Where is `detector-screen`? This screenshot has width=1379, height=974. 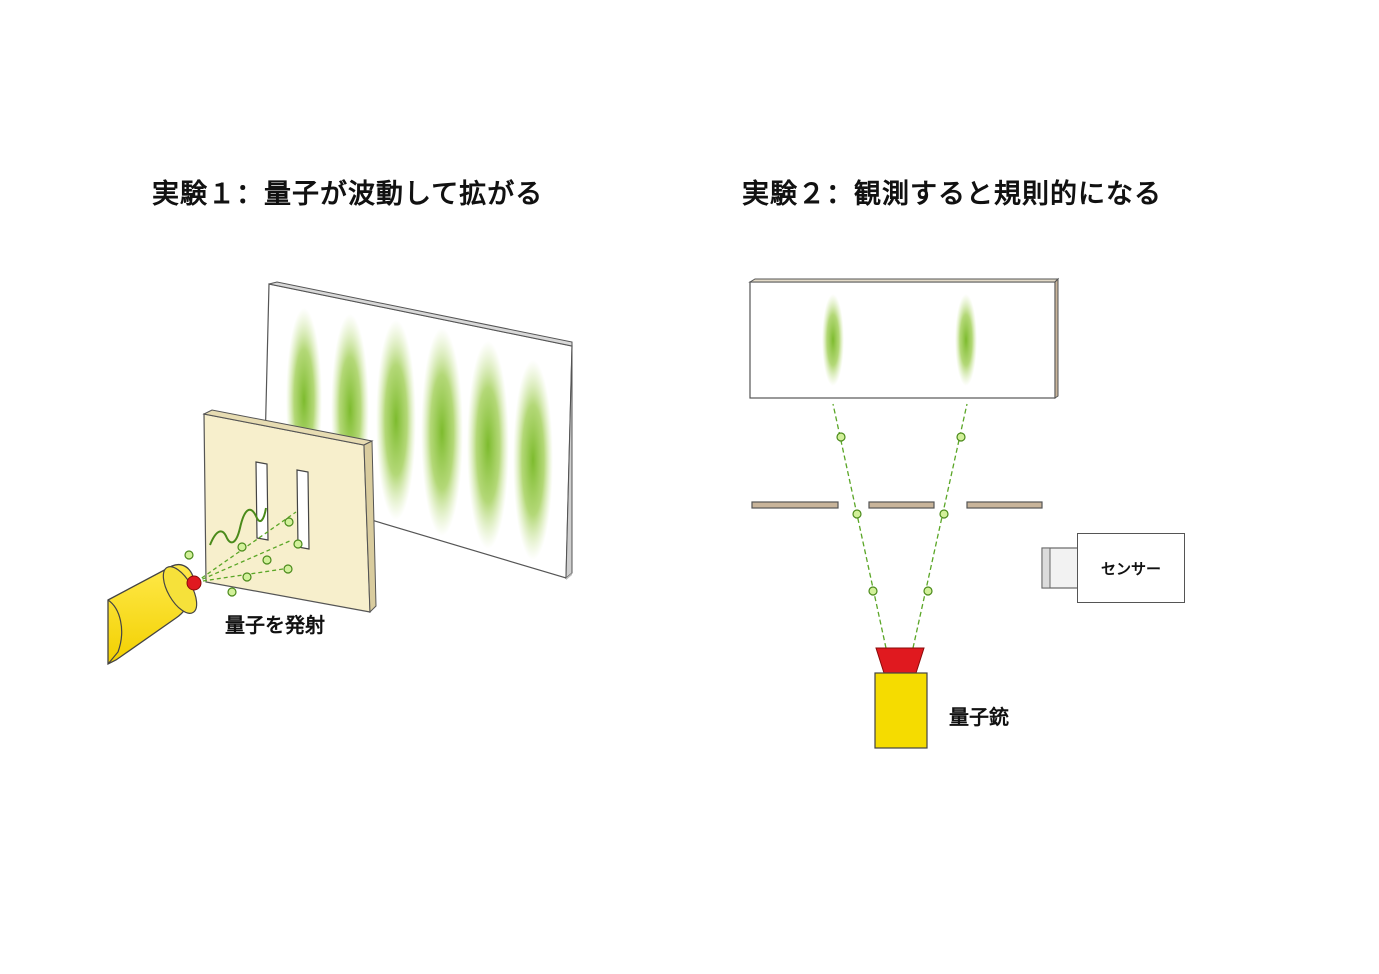 detector-screen is located at coordinates (904, 338).